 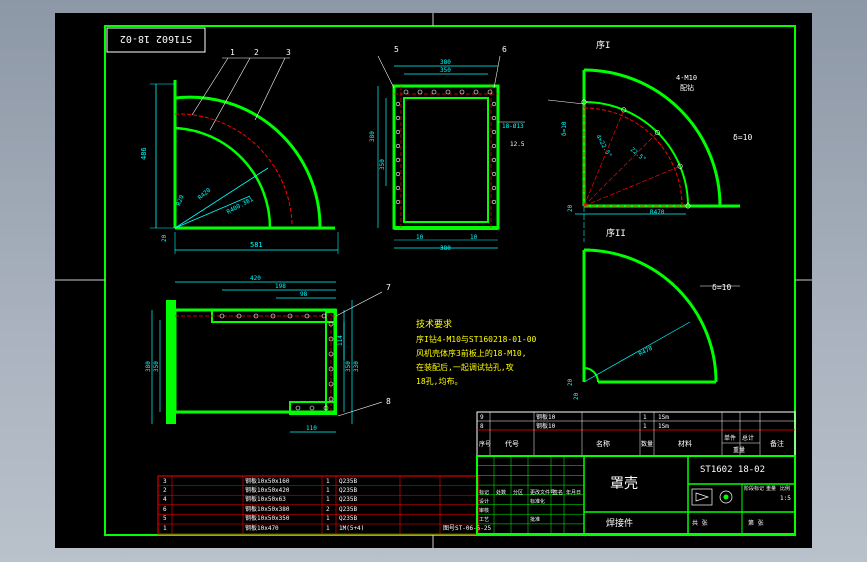 I want to click on view-label-b: 序II, so click(x=616, y=233).